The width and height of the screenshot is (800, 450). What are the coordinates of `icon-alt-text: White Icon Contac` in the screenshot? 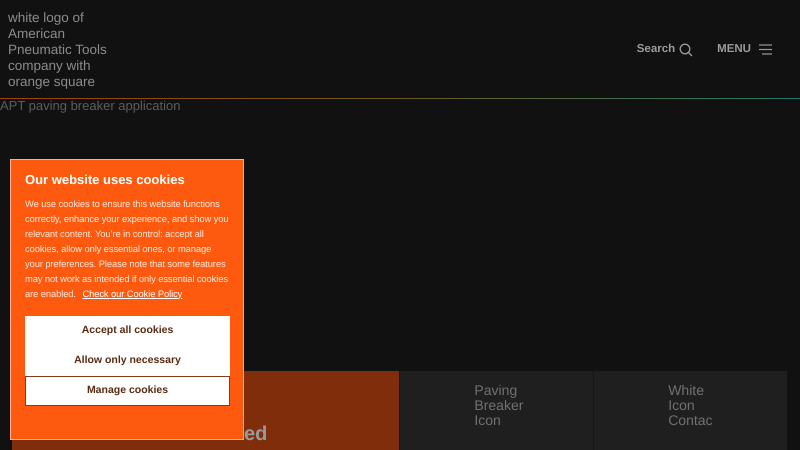 It's located at (691, 405).